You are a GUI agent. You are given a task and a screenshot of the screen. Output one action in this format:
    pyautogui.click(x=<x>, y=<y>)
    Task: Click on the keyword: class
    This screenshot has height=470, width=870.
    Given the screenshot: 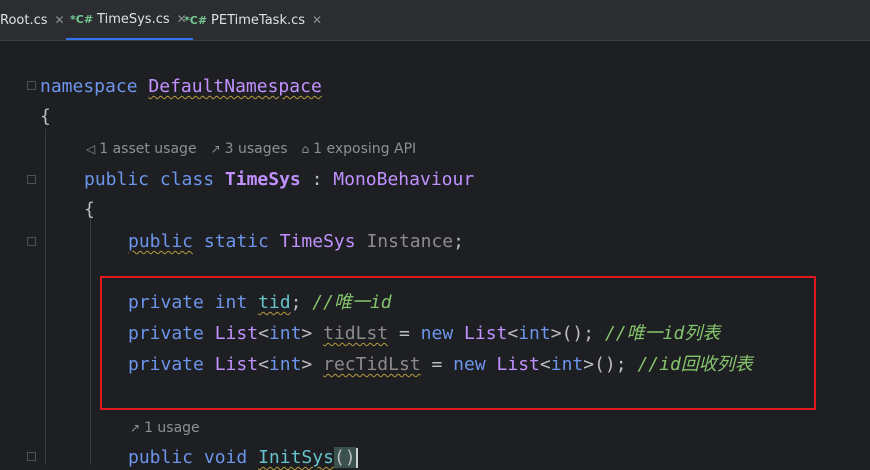 What is the action you would take?
    pyautogui.click(x=187, y=179)
    